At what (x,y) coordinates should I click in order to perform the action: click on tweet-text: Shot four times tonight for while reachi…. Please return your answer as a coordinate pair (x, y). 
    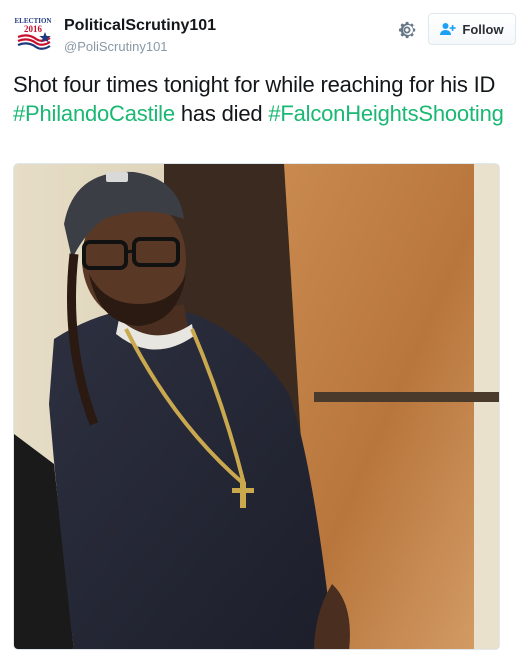
    Looking at the image, I should click on (265, 99).